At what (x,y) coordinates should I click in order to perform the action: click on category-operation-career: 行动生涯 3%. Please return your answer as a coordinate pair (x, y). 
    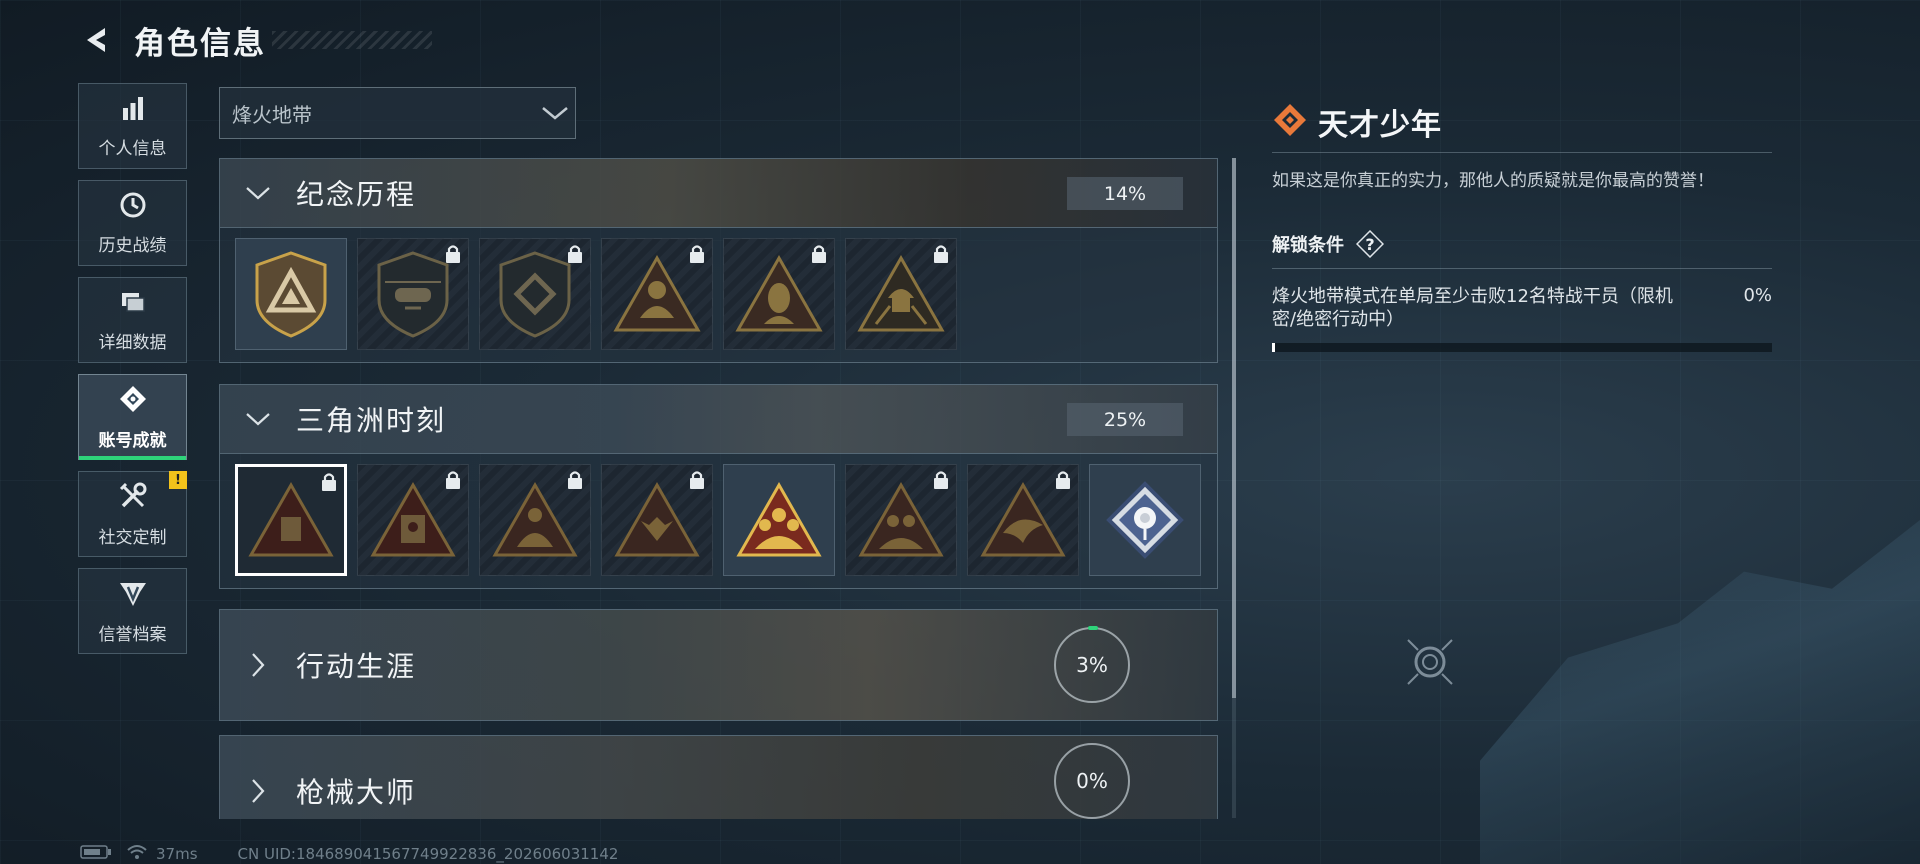
    Looking at the image, I should click on (718, 665).